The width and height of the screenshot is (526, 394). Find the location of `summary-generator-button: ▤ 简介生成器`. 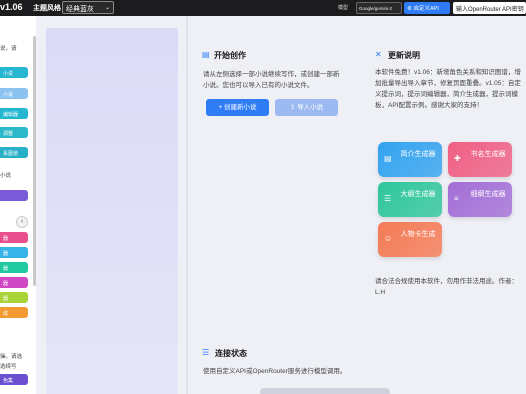

summary-generator-button: ▤ 简介生成器 is located at coordinates (410, 159).